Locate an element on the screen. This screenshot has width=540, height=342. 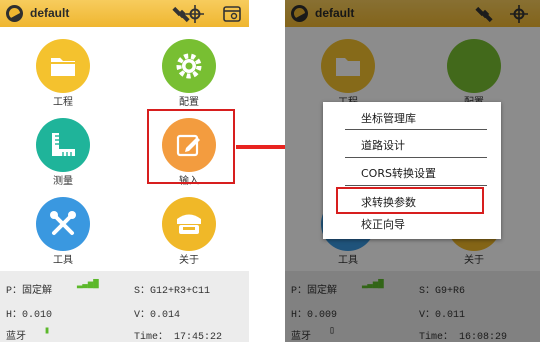
battery-icon: ▮ is located at coordinates (47, 331).